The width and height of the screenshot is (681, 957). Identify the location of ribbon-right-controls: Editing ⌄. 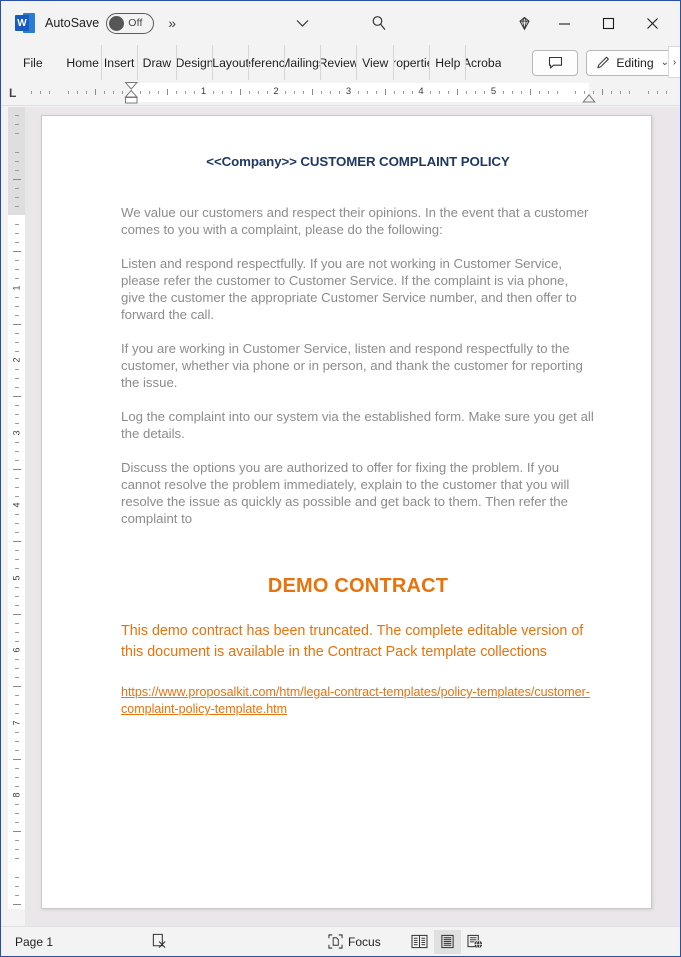
(606, 62).